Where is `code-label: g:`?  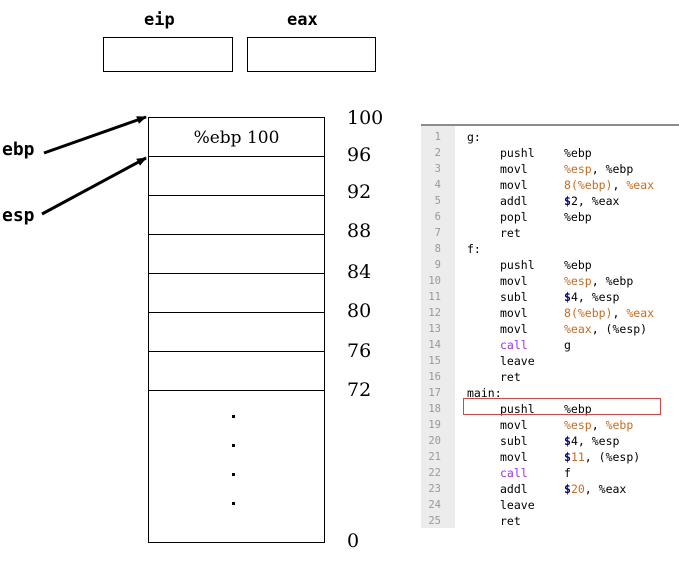
code-label: g: is located at coordinates (474, 137).